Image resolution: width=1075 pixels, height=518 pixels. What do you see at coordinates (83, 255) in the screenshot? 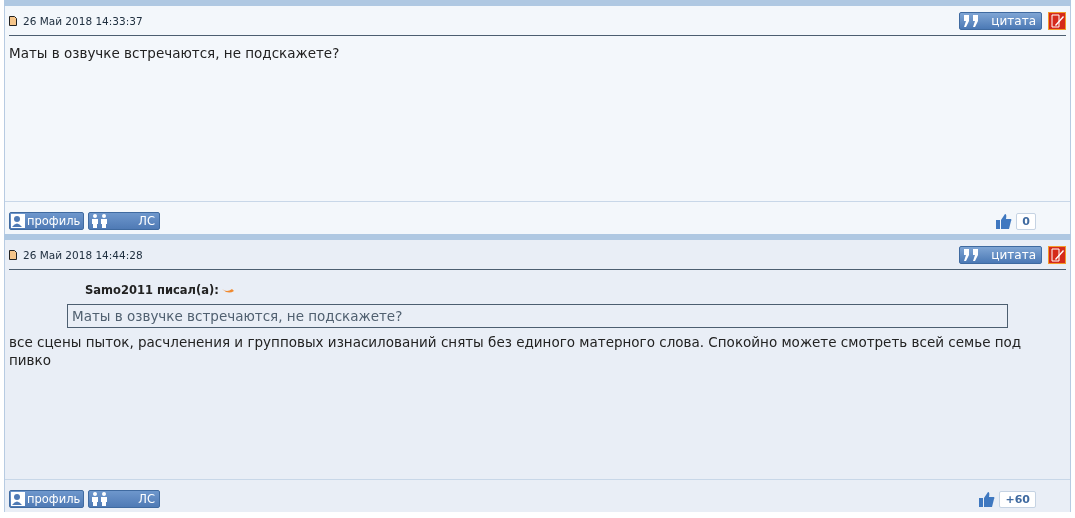
I see `post-date: 26 Май 2018 14:44:28` at bounding box center [83, 255].